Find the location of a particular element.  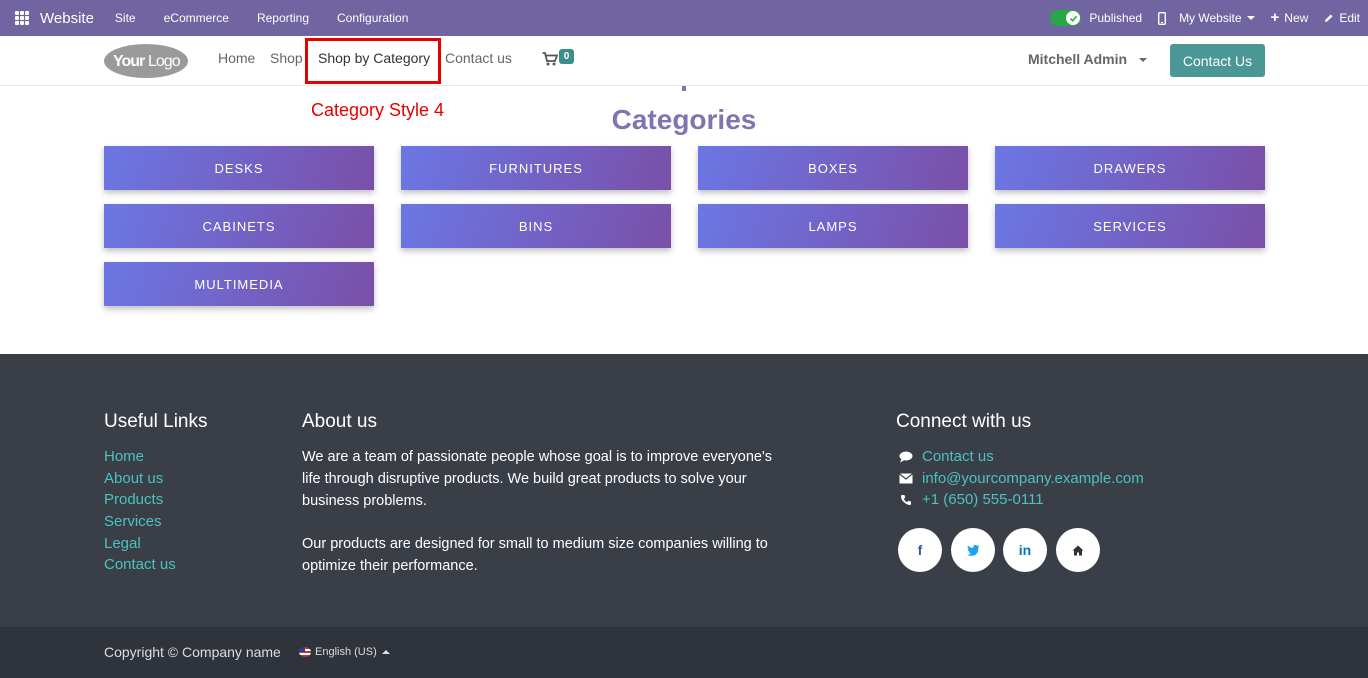

category-furnitures: FURNITURES is located at coordinates (536, 168).